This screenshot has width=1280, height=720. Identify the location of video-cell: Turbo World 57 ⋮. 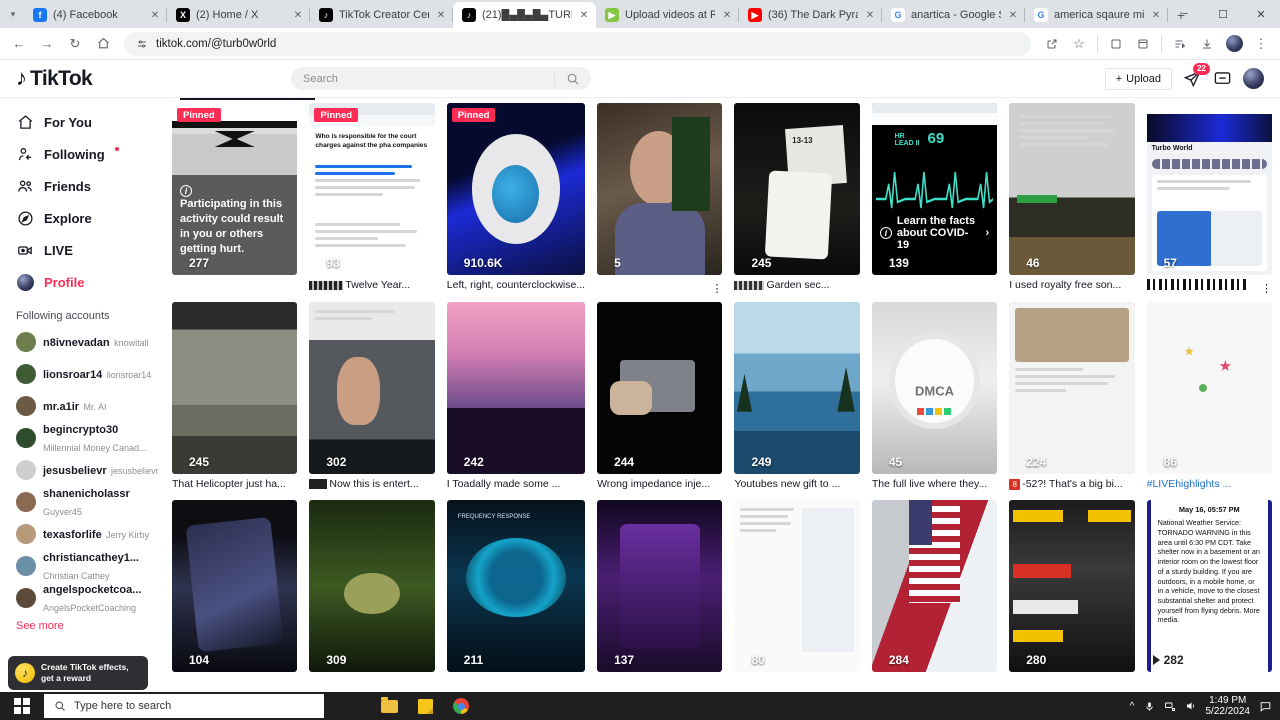
(1209, 198).